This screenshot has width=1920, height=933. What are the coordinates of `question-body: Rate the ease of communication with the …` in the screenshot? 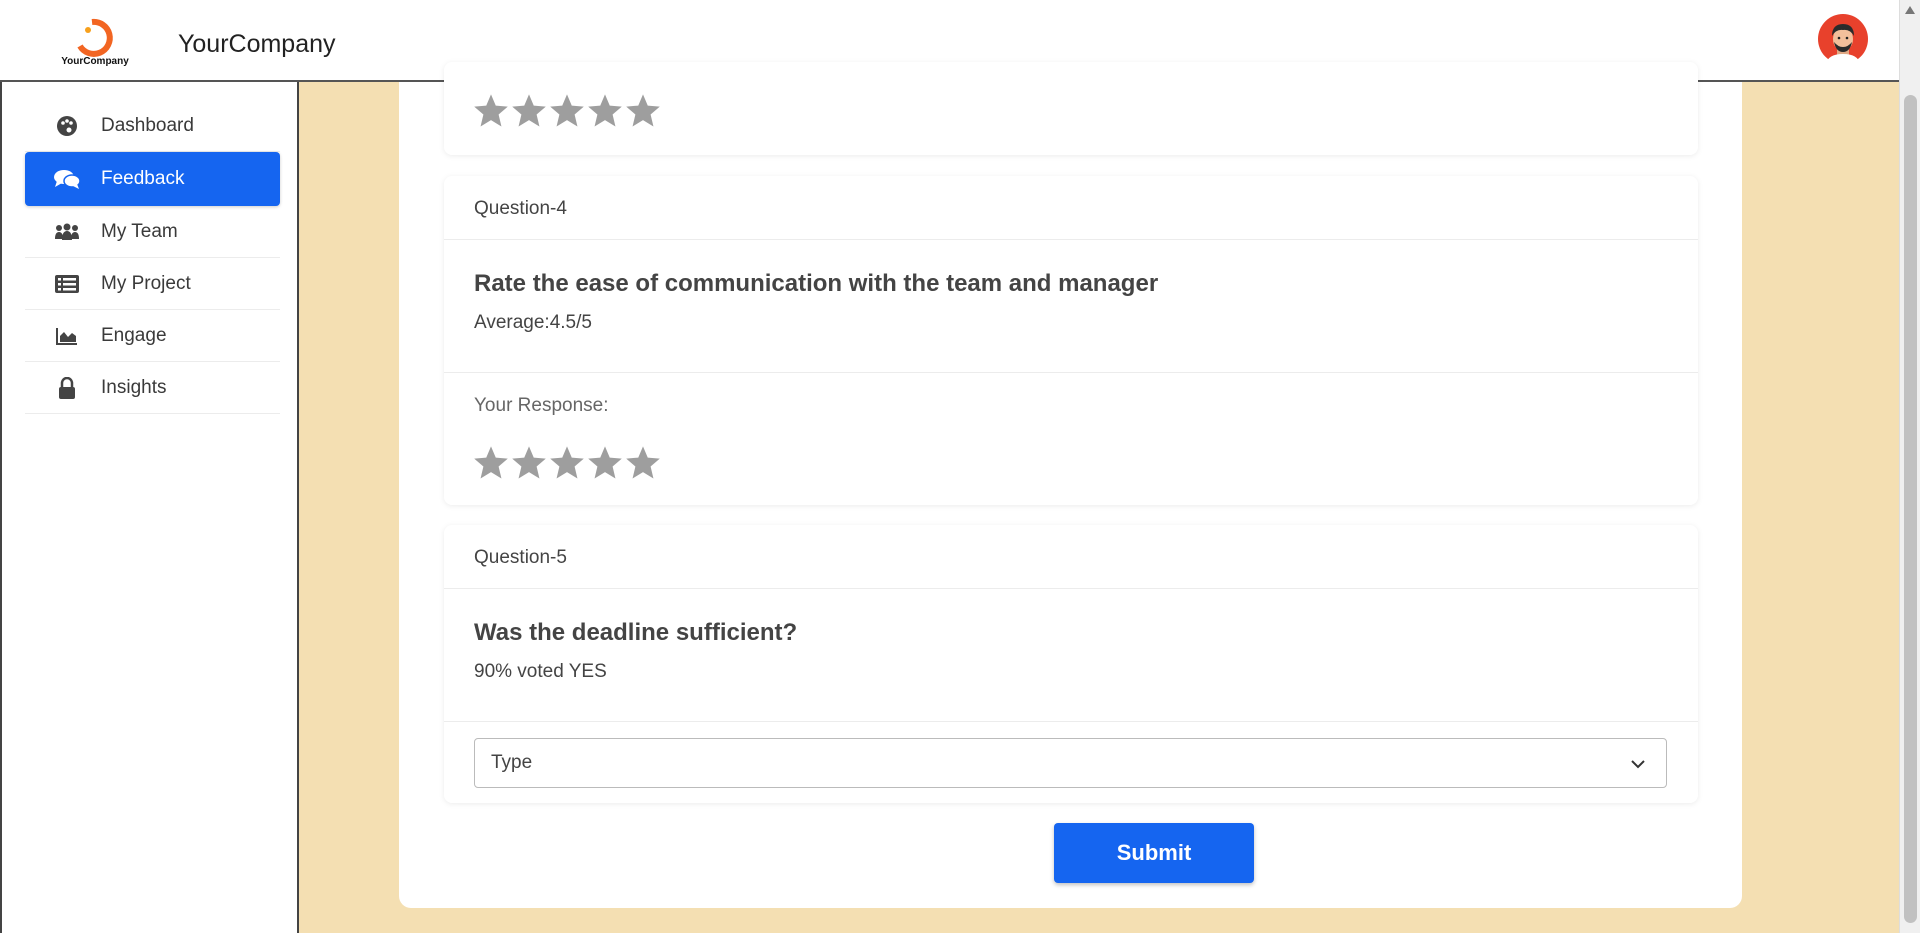 It's located at (1071, 306).